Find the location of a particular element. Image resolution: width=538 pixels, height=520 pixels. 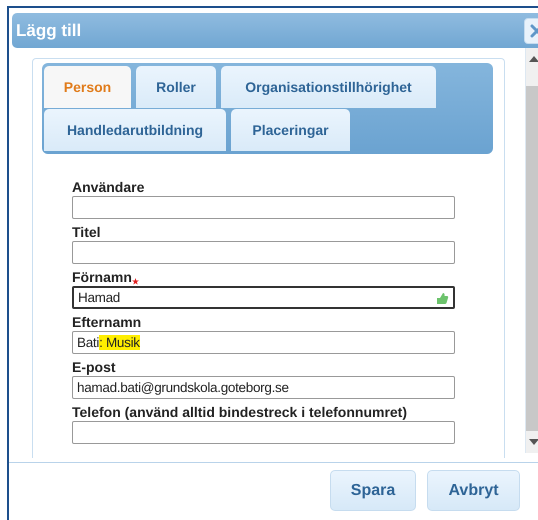

input-field: hamad.bati@grundskola.goteborg.se is located at coordinates (263, 387).